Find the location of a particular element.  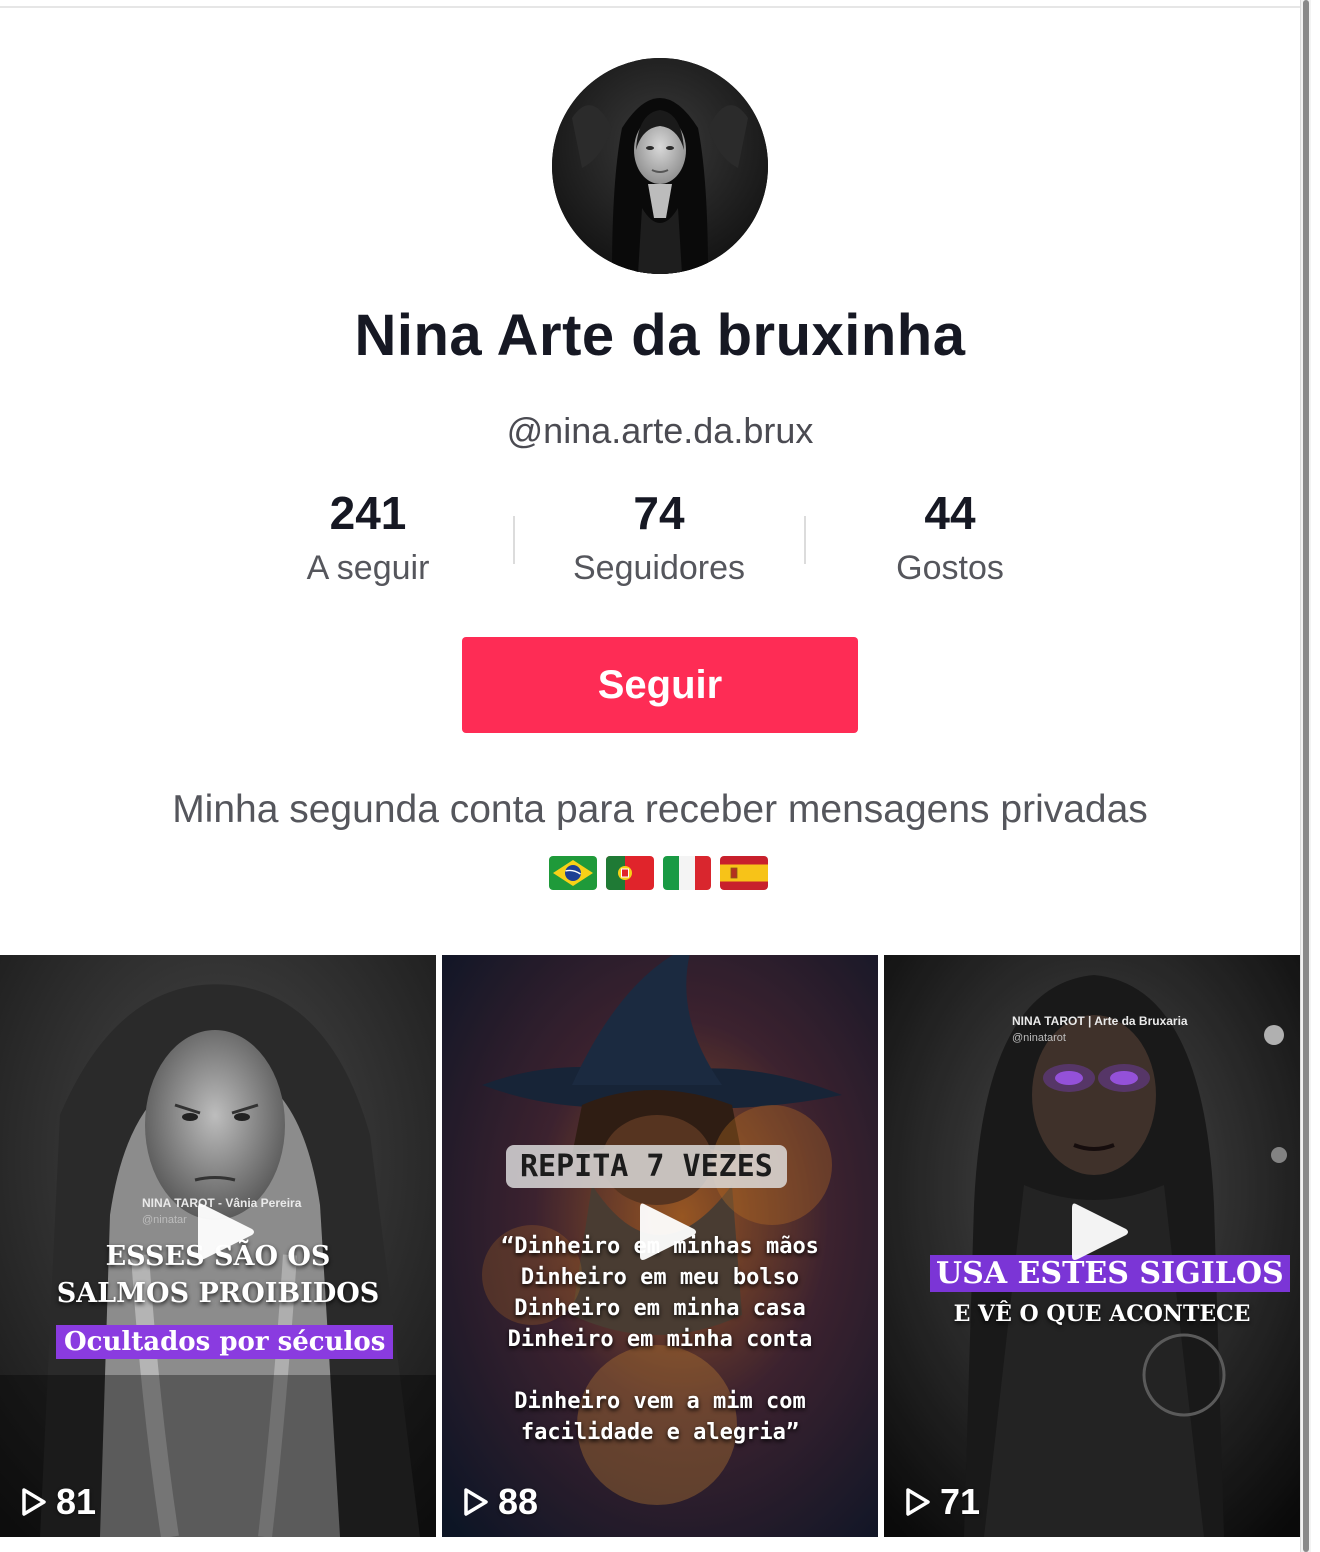

overlay-caption-line: Dinheiro em minha casa is located at coordinates (660, 1308).